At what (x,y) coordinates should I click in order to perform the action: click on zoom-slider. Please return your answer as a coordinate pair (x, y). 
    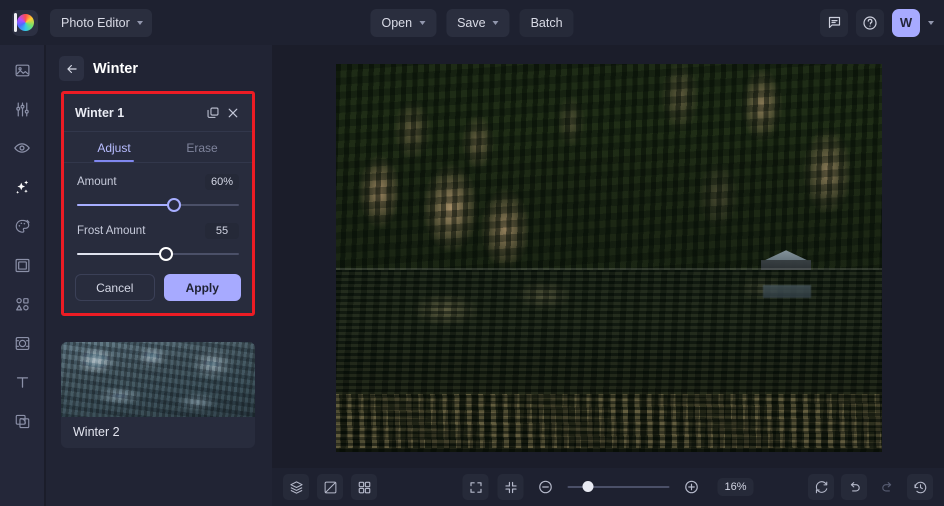
    Looking at the image, I should click on (618, 487).